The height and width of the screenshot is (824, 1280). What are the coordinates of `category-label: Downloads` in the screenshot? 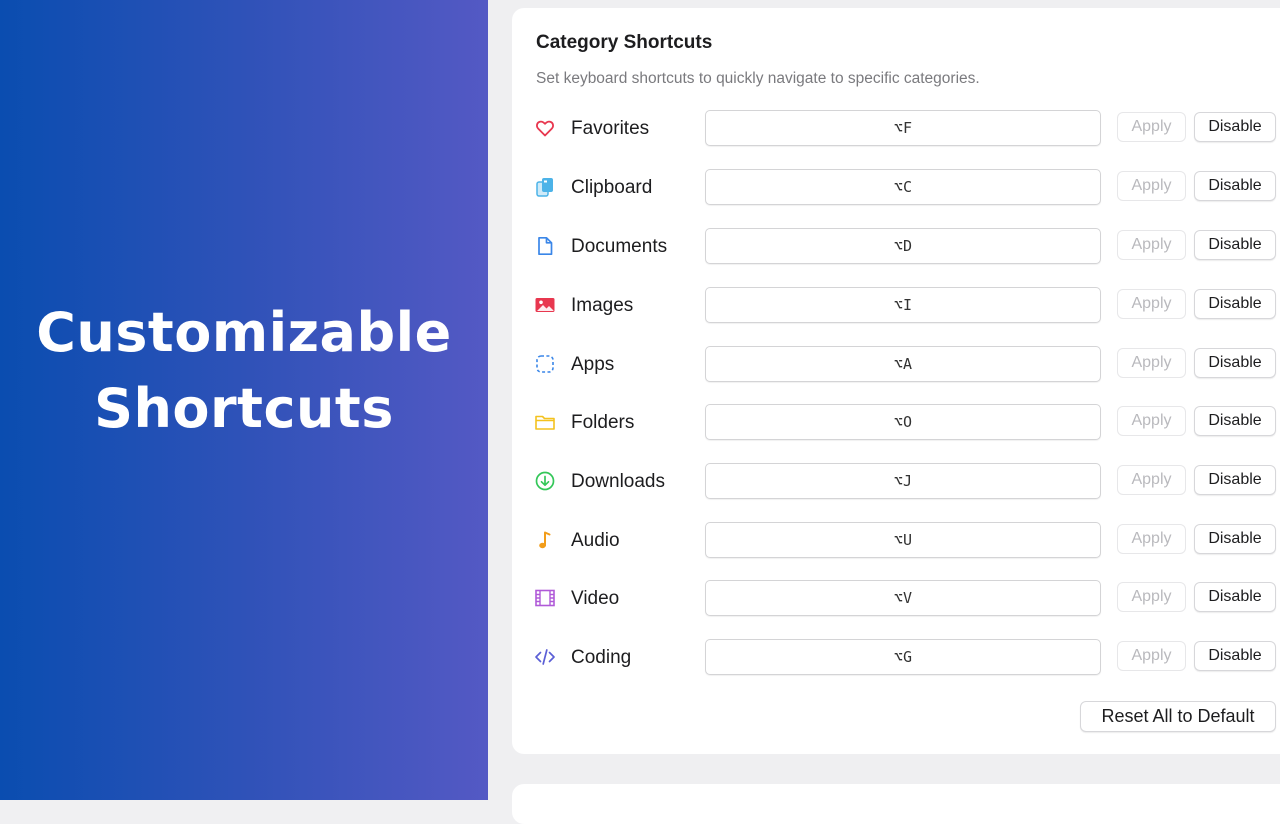 It's located at (618, 481).